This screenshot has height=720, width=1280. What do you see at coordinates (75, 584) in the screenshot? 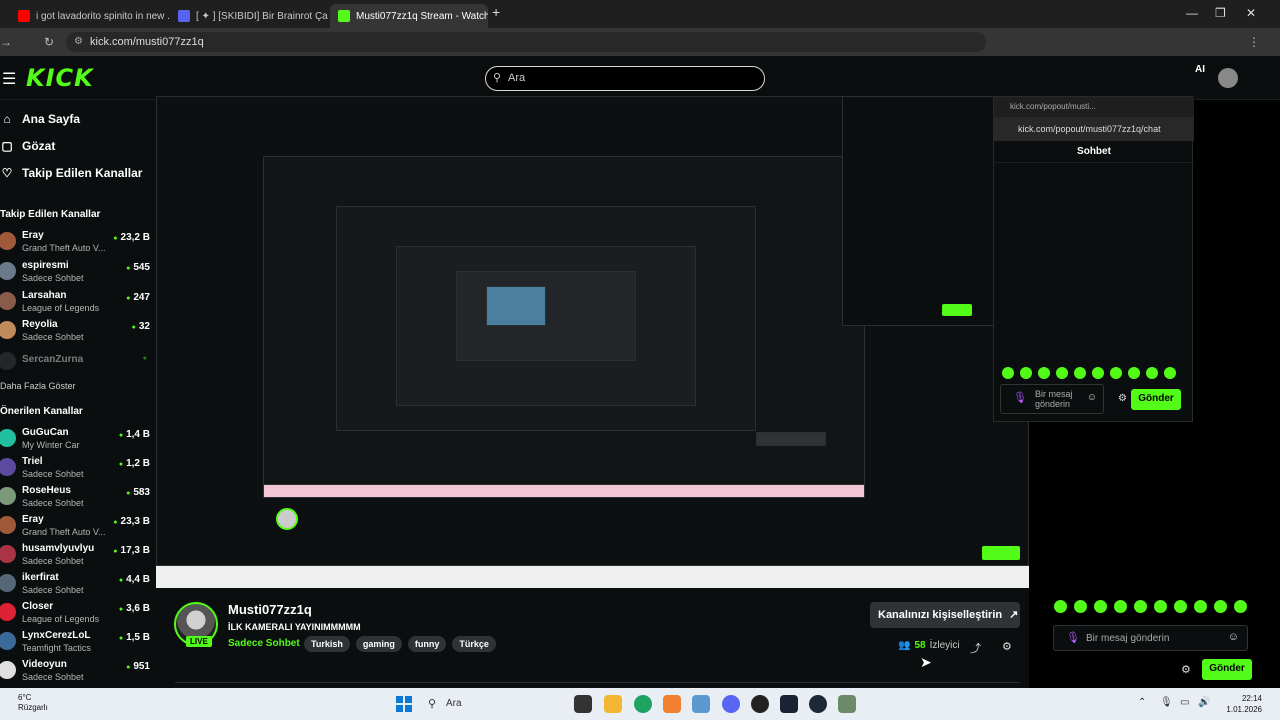
I see `channel-item: ikerfirat Sadece Sohbet 4,4 B` at bounding box center [75, 584].